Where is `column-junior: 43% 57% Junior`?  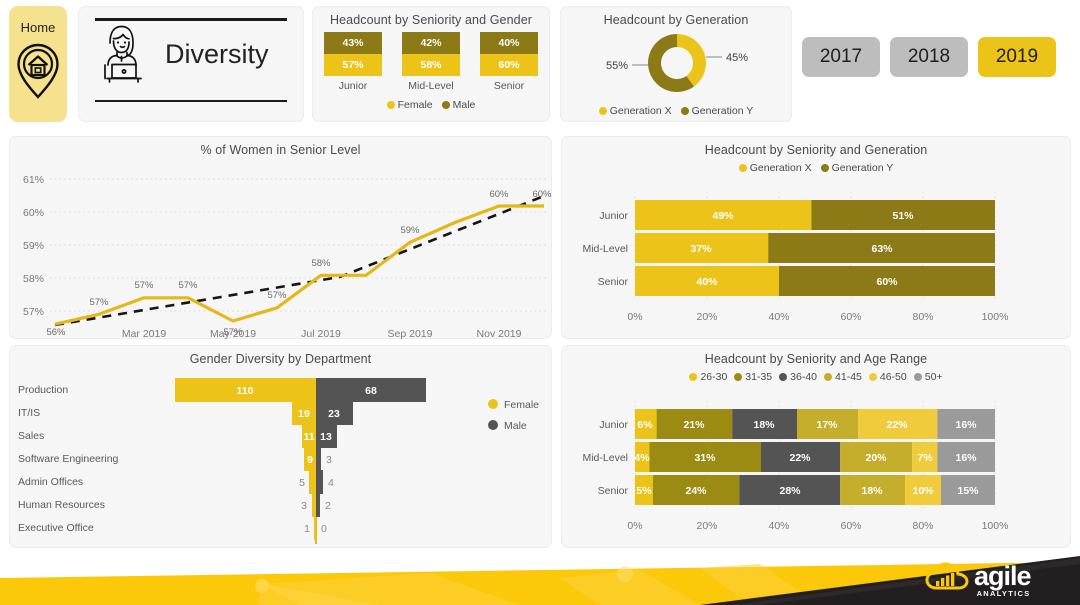
column-junior: 43% 57% Junior is located at coordinates (353, 62).